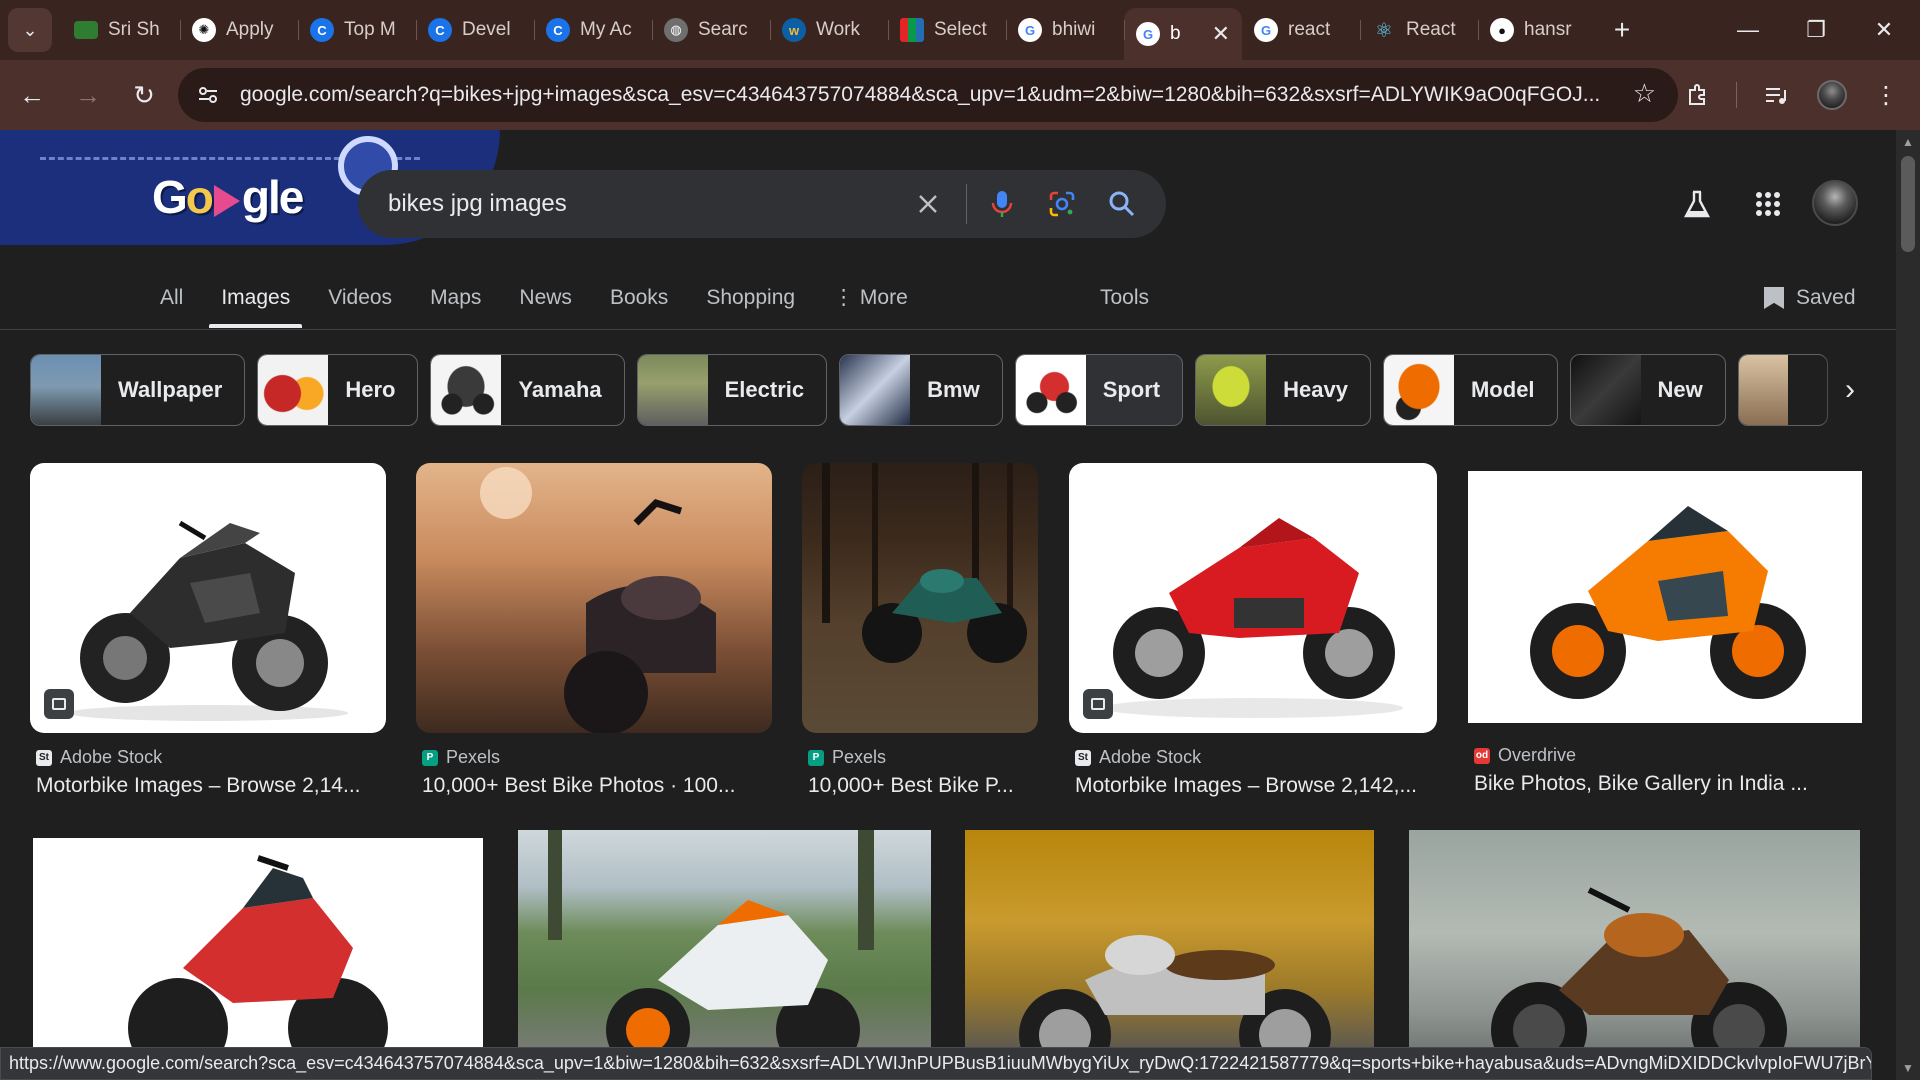 The height and width of the screenshot is (1080, 1920). I want to click on search-icon, so click(1122, 204).